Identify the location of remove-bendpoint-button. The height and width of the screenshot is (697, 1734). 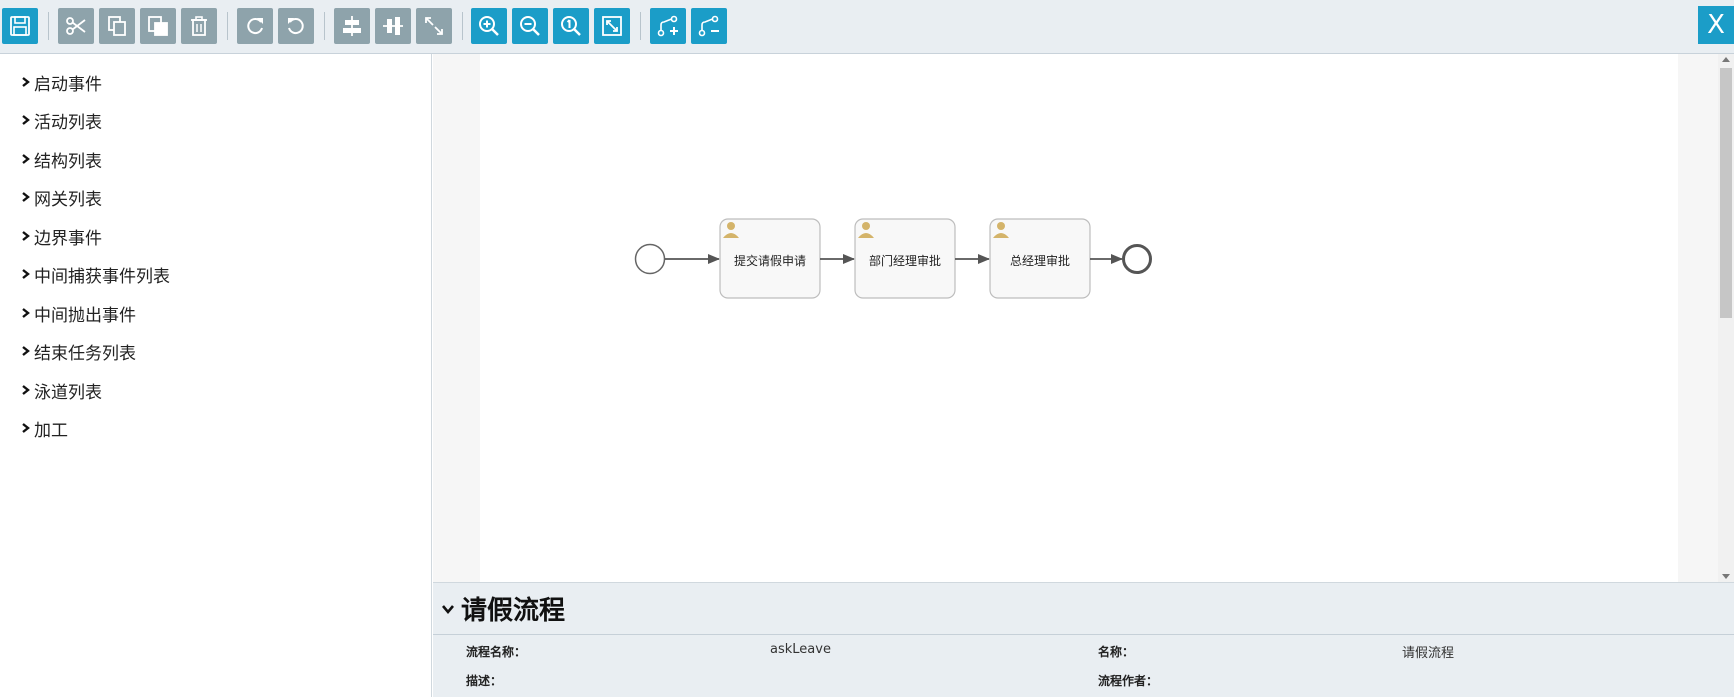
(709, 26).